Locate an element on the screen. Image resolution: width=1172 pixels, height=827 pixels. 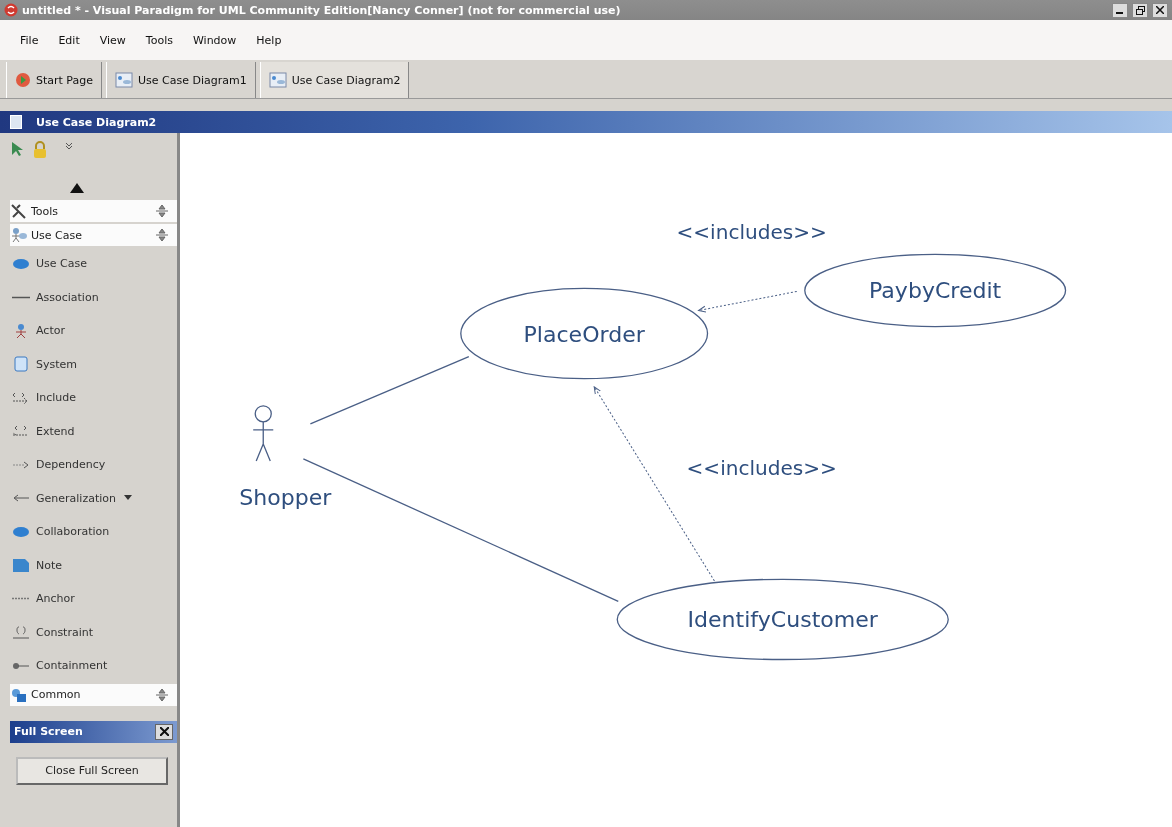
shapes-icon is located at coordinates (19, 694).